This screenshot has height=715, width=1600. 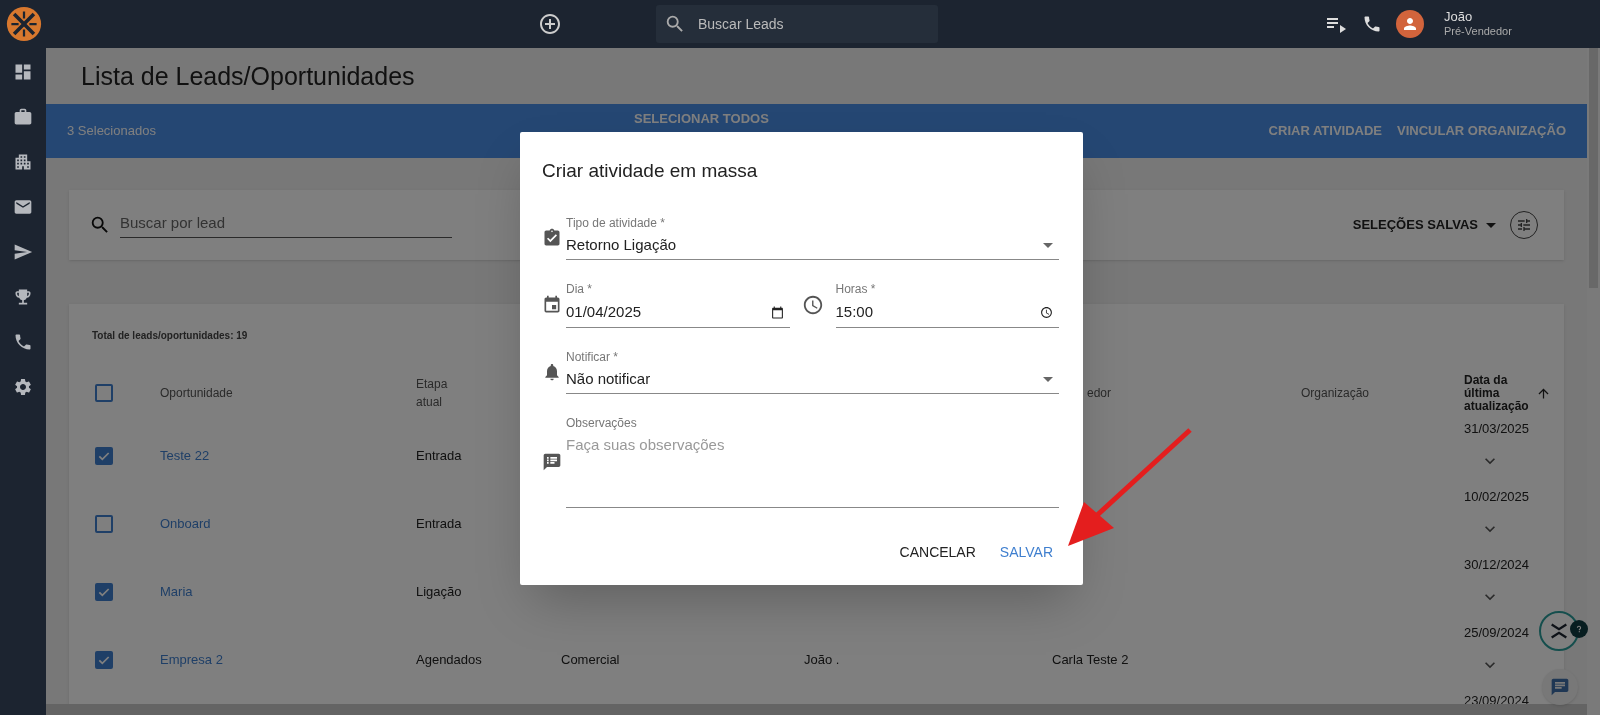 I want to click on column-header: Organização, so click(x=1336, y=393).